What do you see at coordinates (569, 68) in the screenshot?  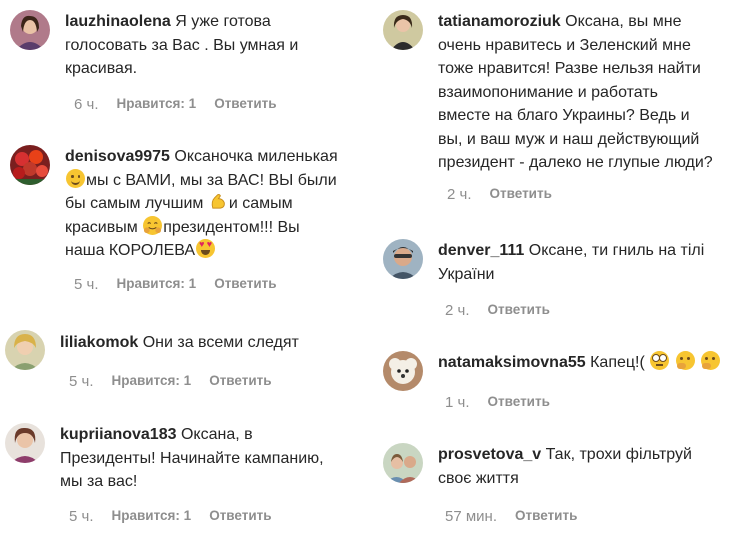 I see `comment-text: тоже нравится! Разве нельзя найти` at bounding box center [569, 68].